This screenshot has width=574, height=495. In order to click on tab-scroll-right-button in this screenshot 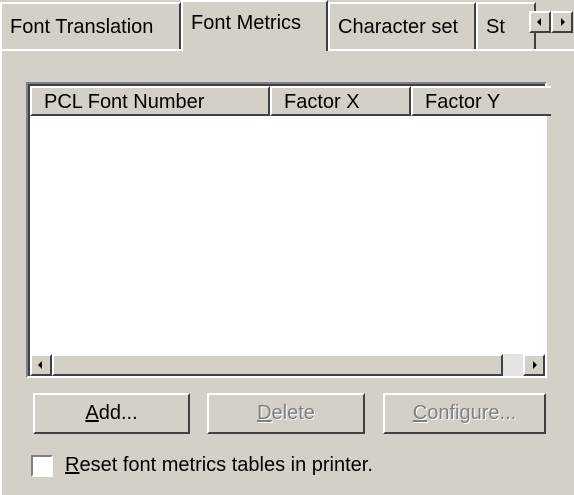, I will do `click(562, 22)`.